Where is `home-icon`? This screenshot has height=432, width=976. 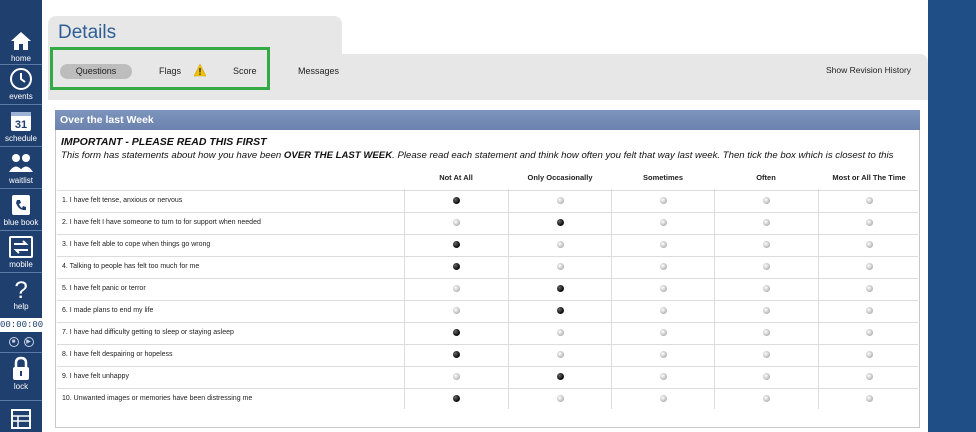
home-icon is located at coordinates (21, 41).